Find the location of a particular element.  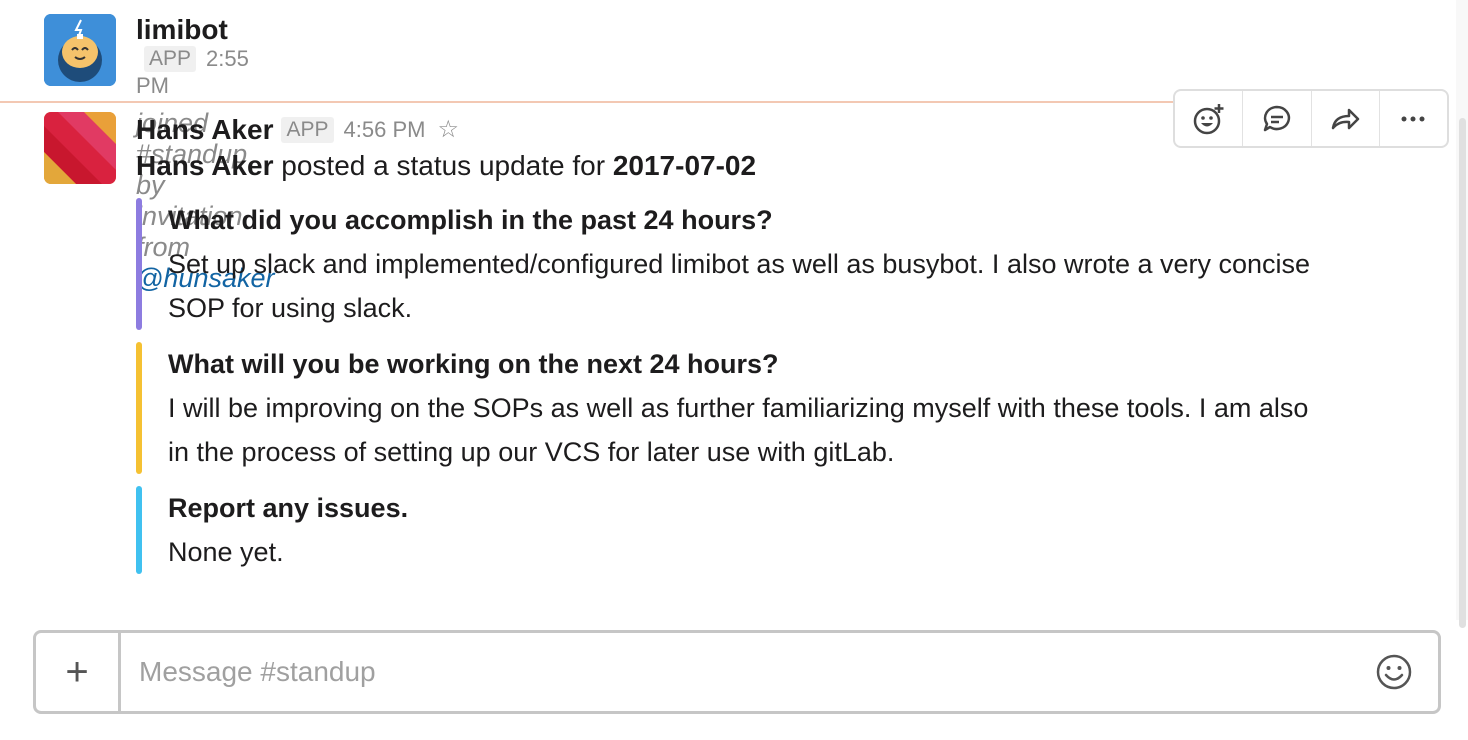

message-input is located at coordinates (735, 672).